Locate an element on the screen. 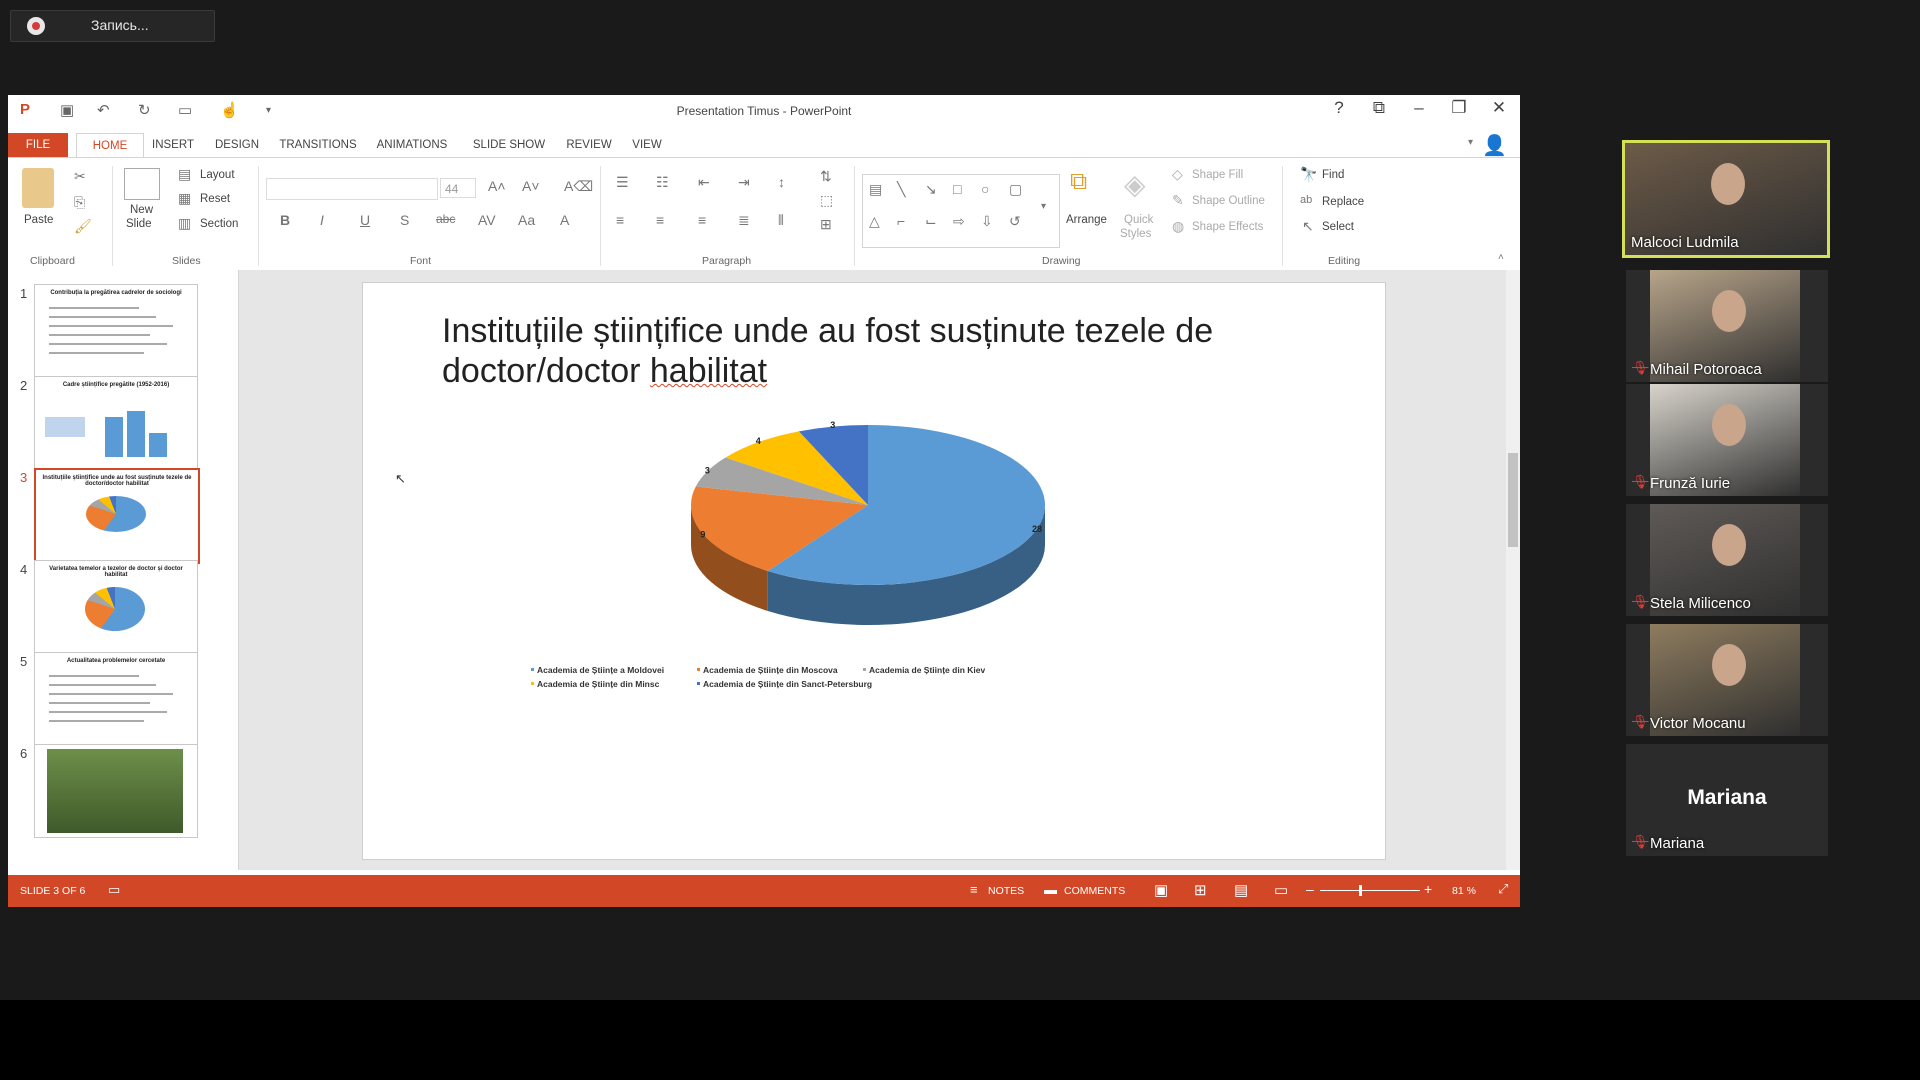 Image resolution: width=1920 pixels, height=1080 pixels. down-arrow-shape-icon: ⇩ is located at coordinates (987, 221).